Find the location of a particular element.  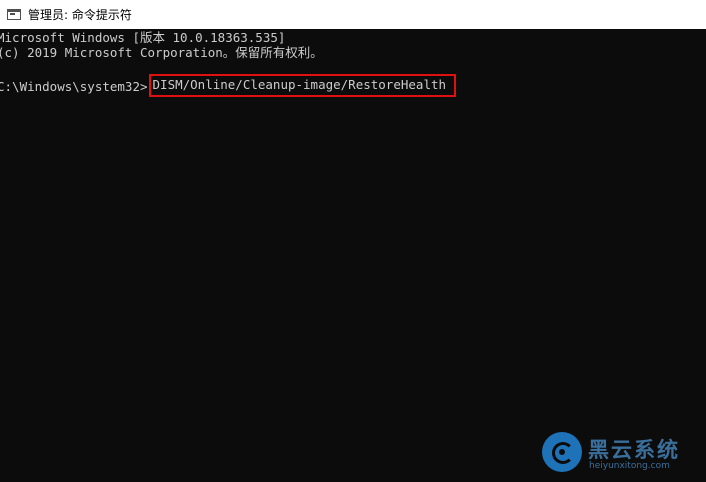

watermark-name: 黑云系统 is located at coordinates (634, 450).